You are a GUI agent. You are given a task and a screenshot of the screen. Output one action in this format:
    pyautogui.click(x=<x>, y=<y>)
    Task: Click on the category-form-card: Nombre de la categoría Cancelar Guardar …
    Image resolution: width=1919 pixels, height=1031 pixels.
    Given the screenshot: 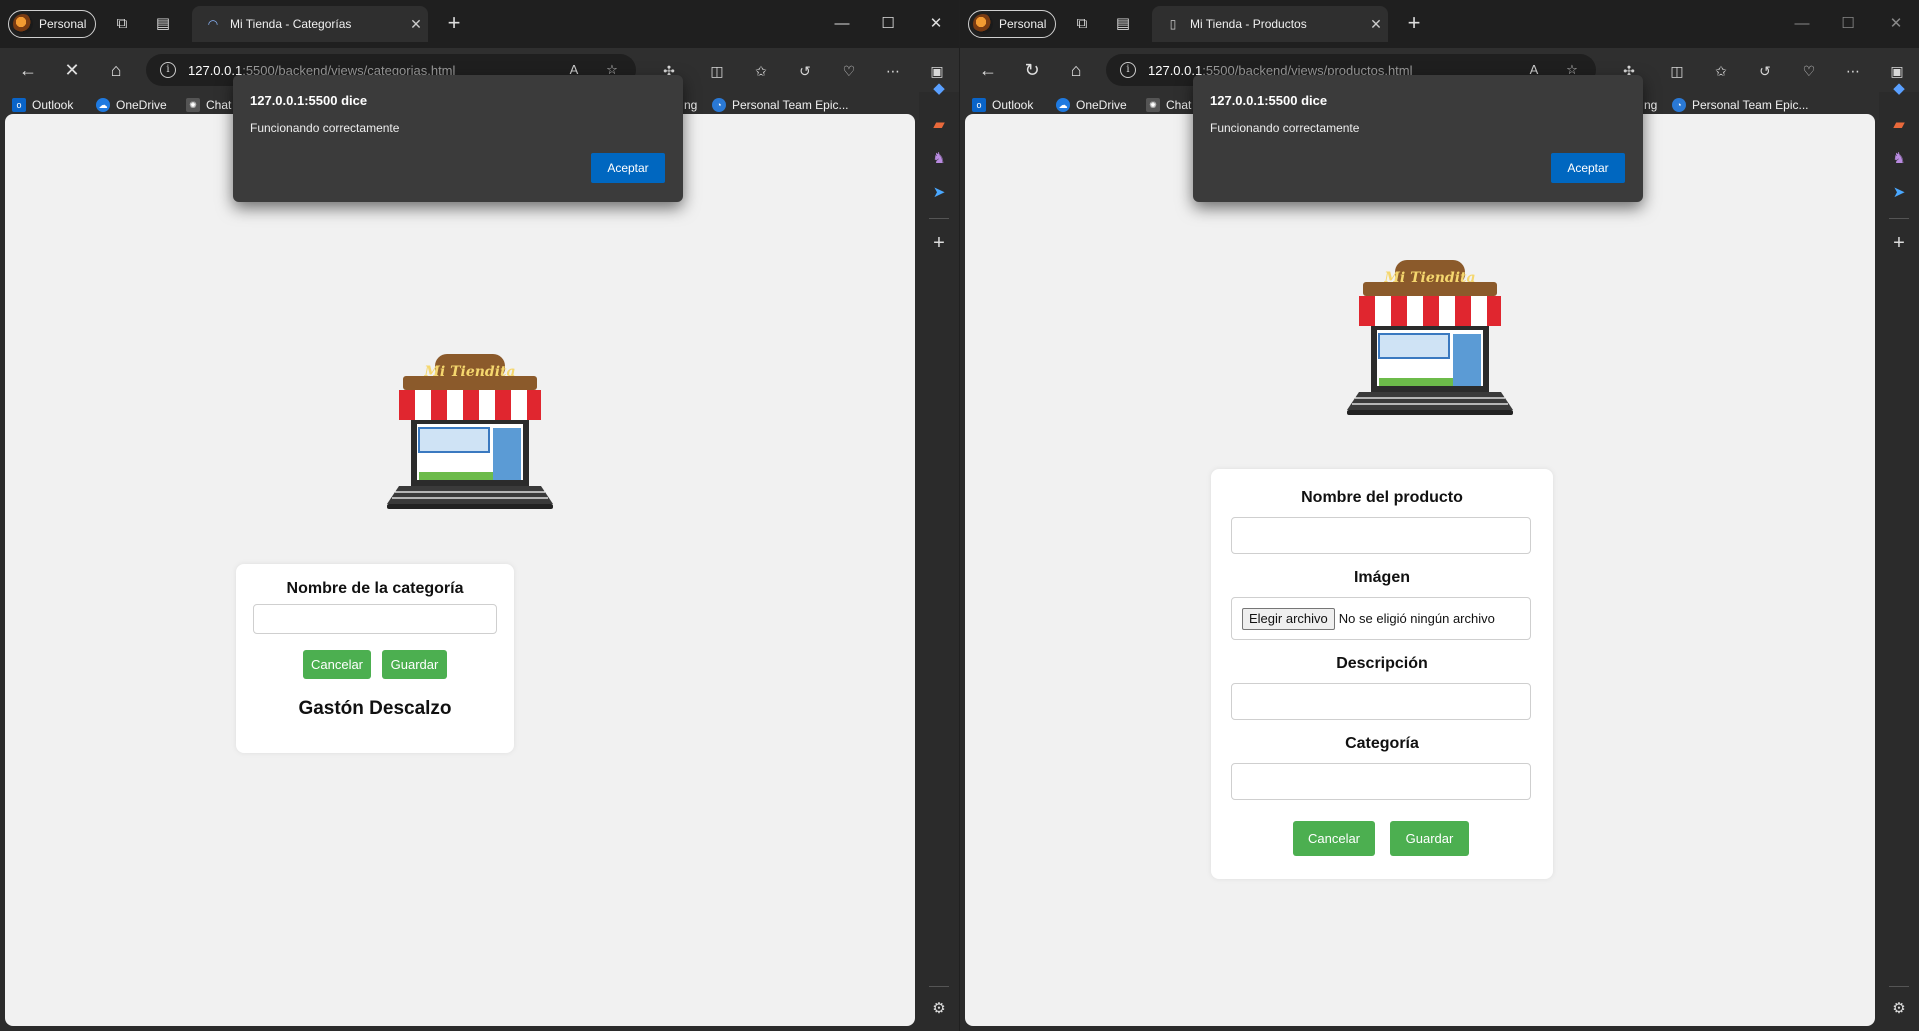 What is the action you would take?
    pyautogui.click(x=375, y=658)
    